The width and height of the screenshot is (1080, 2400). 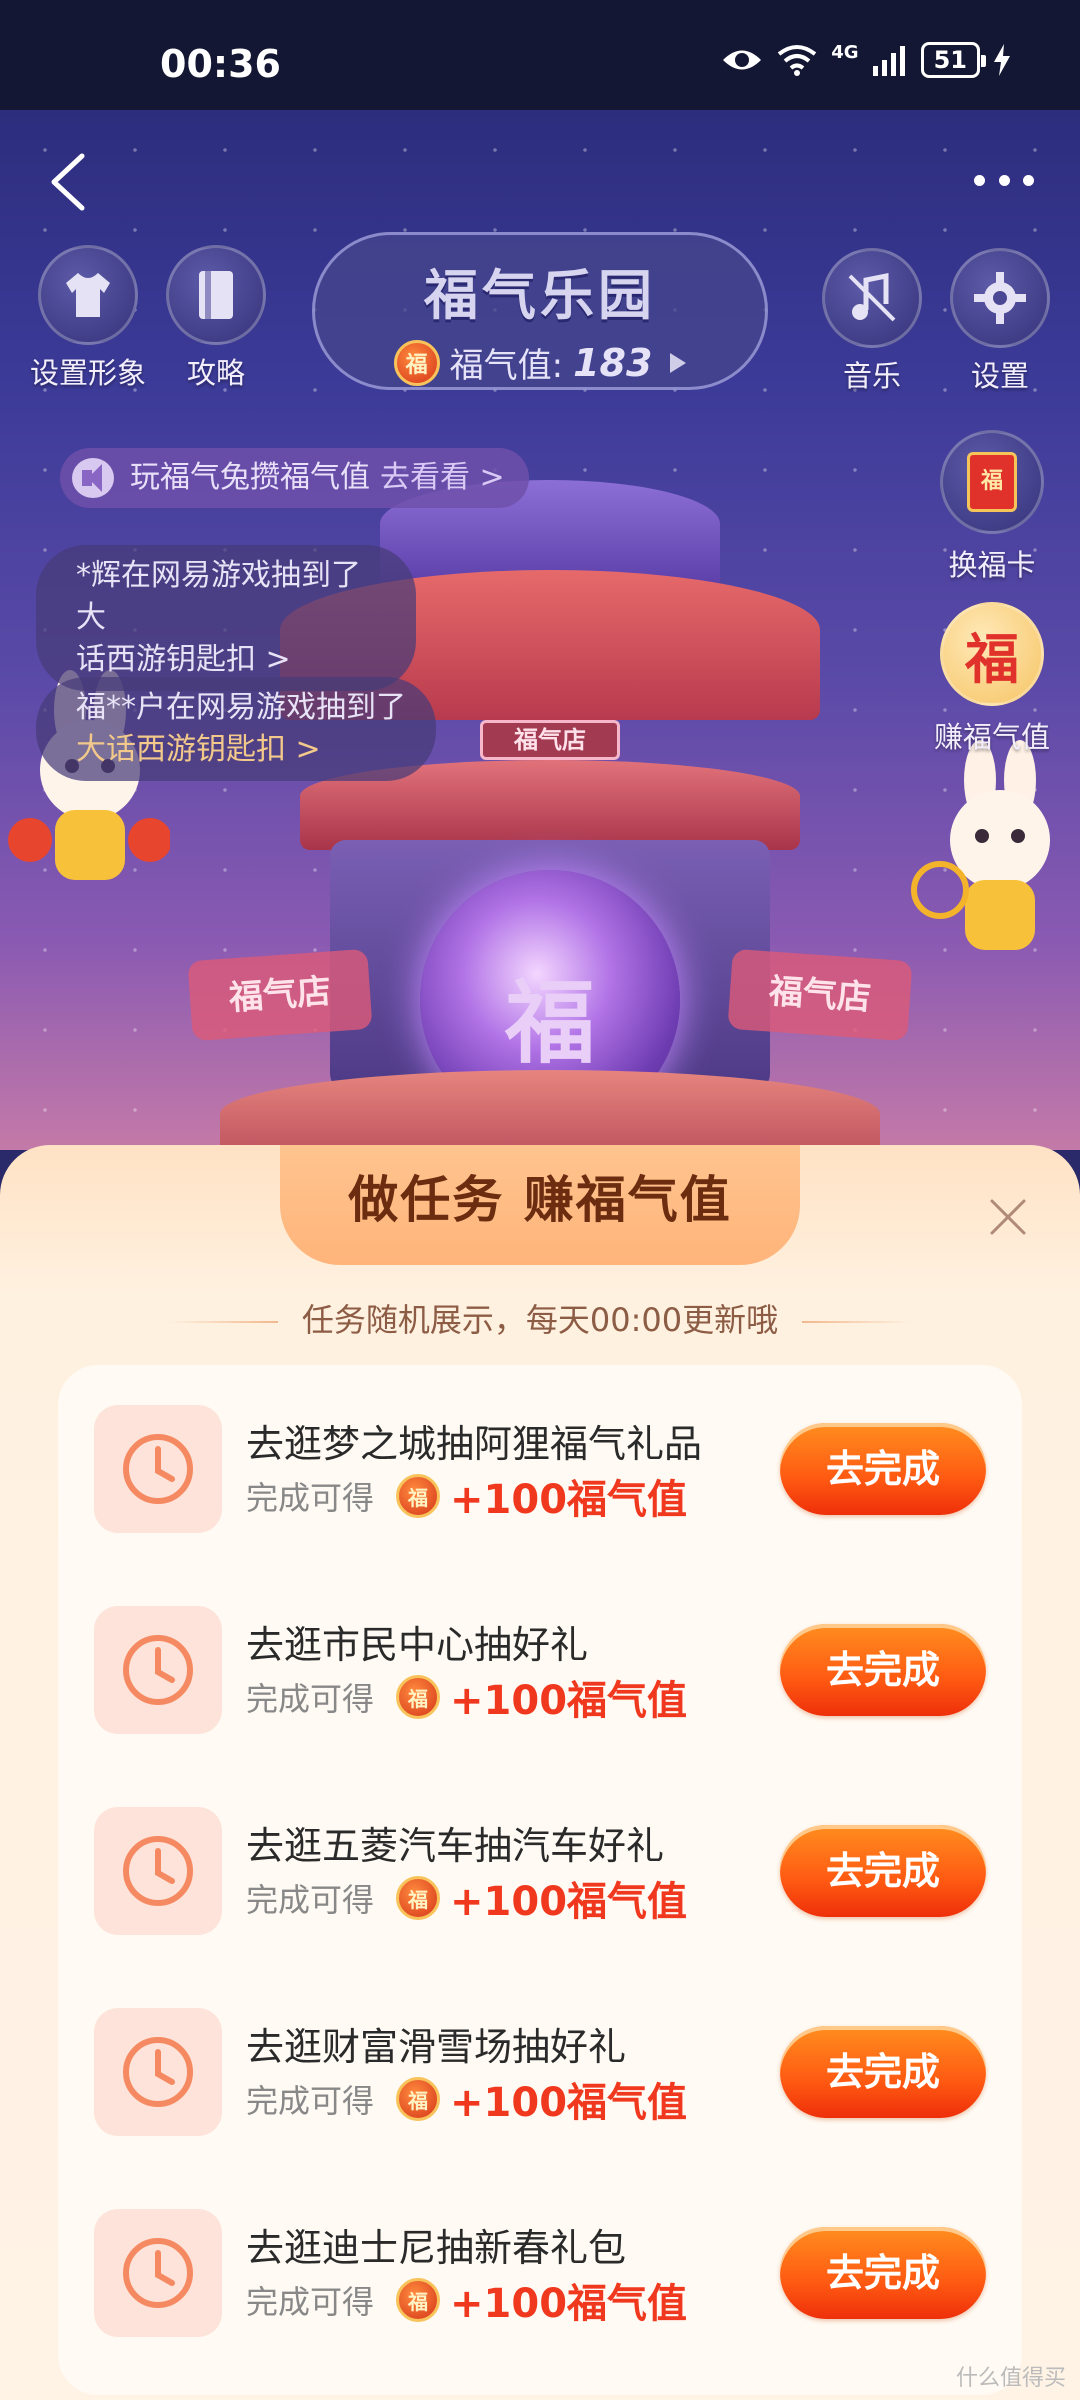 I want to click on watermark: 什么值得买, so click(x=1010, y=2378).